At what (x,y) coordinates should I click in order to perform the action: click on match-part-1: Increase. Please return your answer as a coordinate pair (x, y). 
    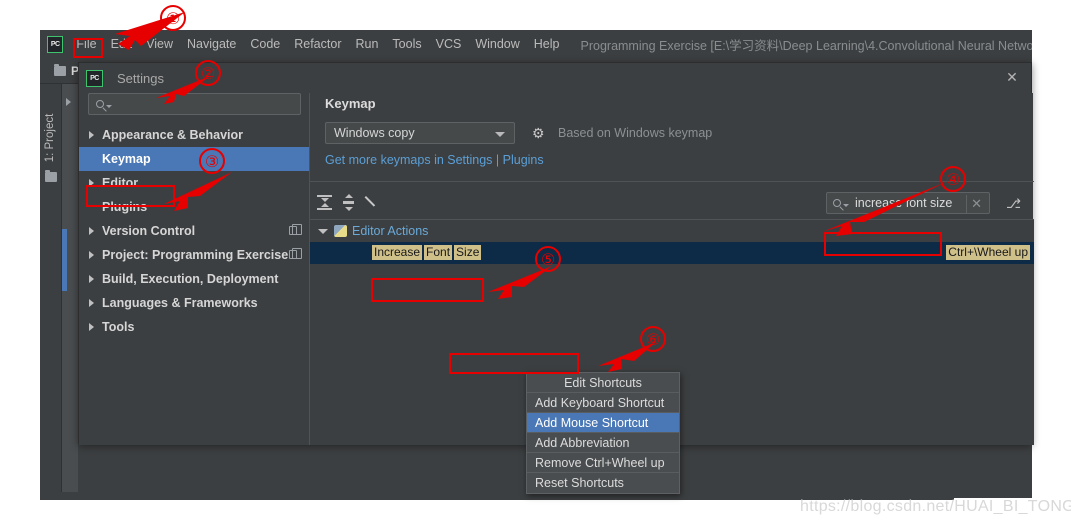
    Looking at the image, I should click on (397, 252).